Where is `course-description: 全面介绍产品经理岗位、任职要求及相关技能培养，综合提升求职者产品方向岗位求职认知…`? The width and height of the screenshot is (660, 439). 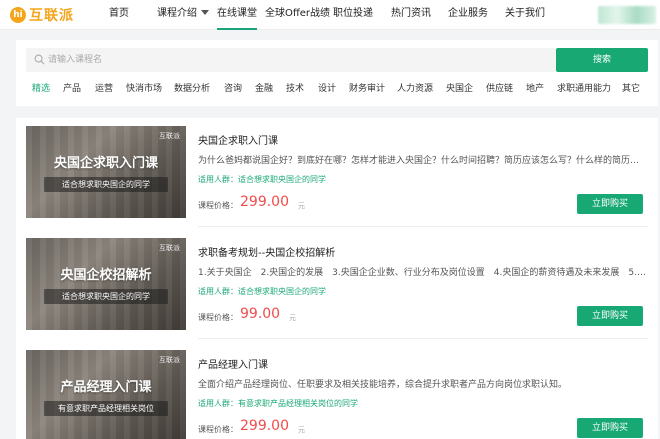 course-description: 全面介绍产品经理岗位、任职要求及相关技能培养，综合提升求职者产品方向岗位求职认知… is located at coordinates (383, 385).